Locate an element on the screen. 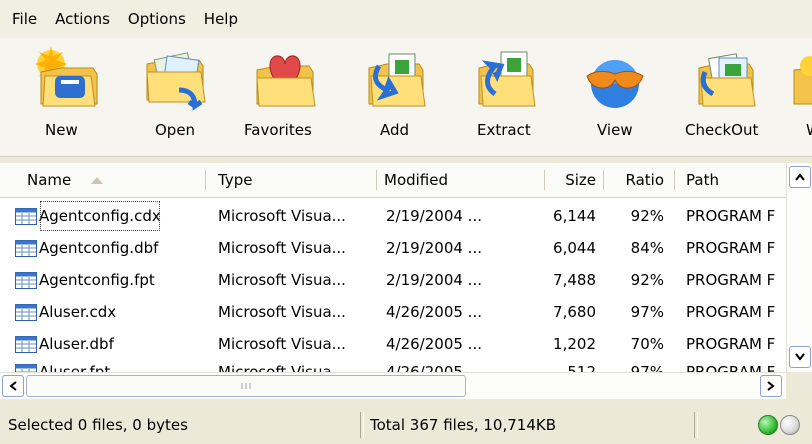 The image size is (812, 444). status-led-gray-icon is located at coordinates (790, 425).